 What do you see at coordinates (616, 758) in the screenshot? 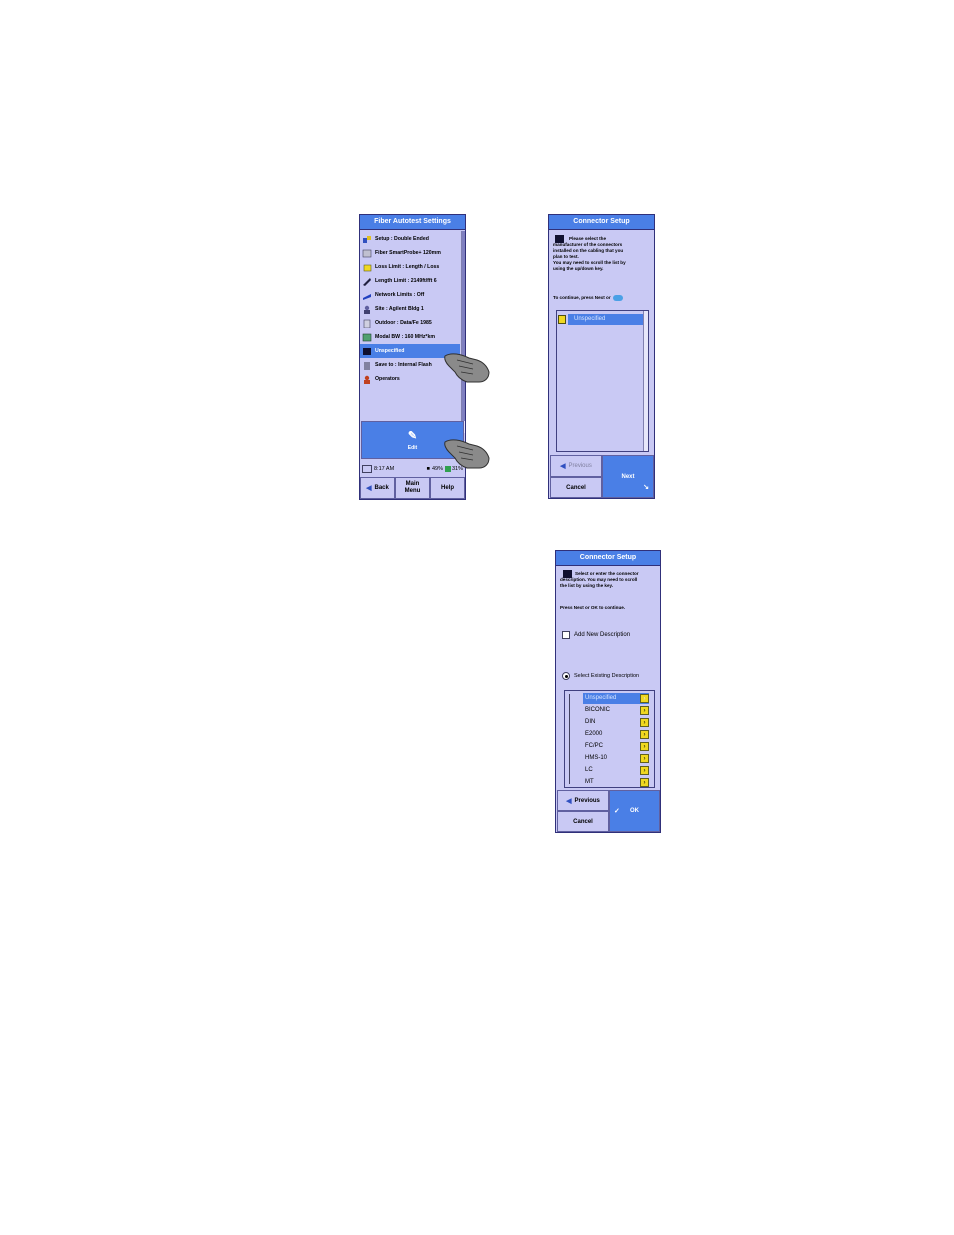
I see `list-item: HMS-10 ›` at bounding box center [616, 758].